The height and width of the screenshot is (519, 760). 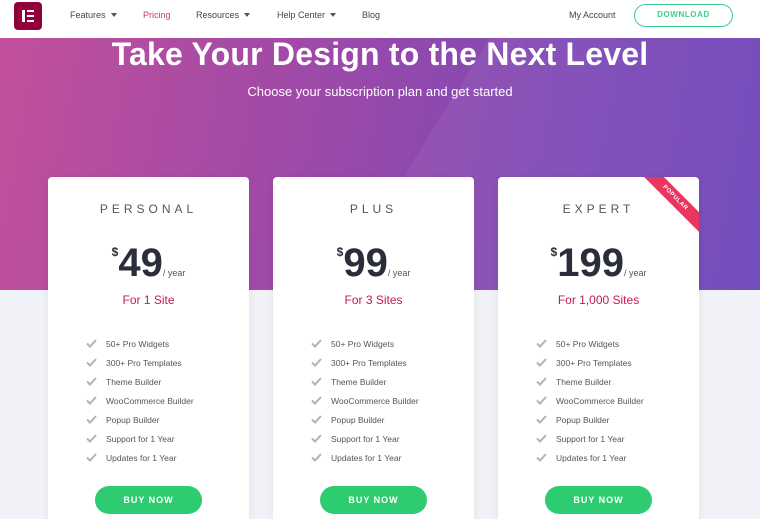 What do you see at coordinates (148, 300) in the screenshot?
I see `plan-sites: For 1 Site` at bounding box center [148, 300].